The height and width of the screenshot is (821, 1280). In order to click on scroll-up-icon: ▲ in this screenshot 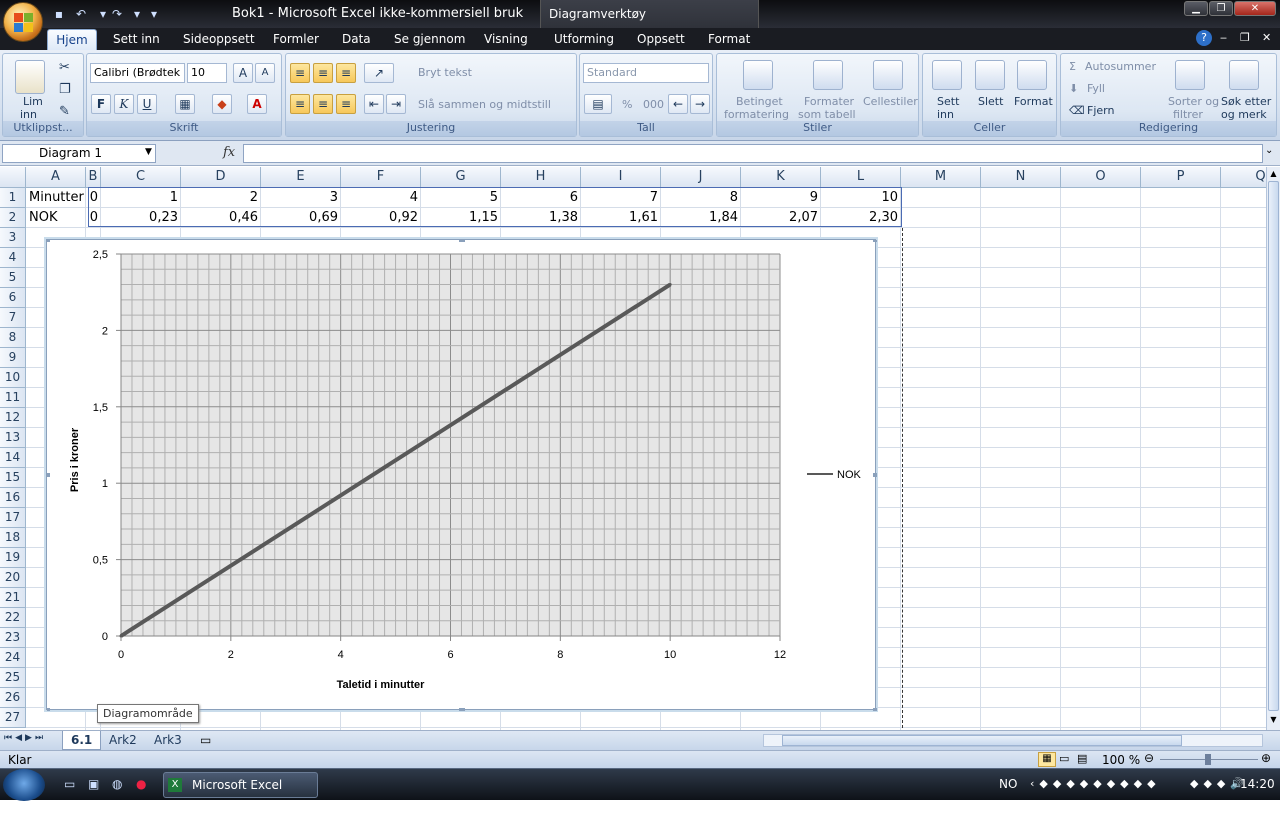, I will do `click(1273, 174)`.